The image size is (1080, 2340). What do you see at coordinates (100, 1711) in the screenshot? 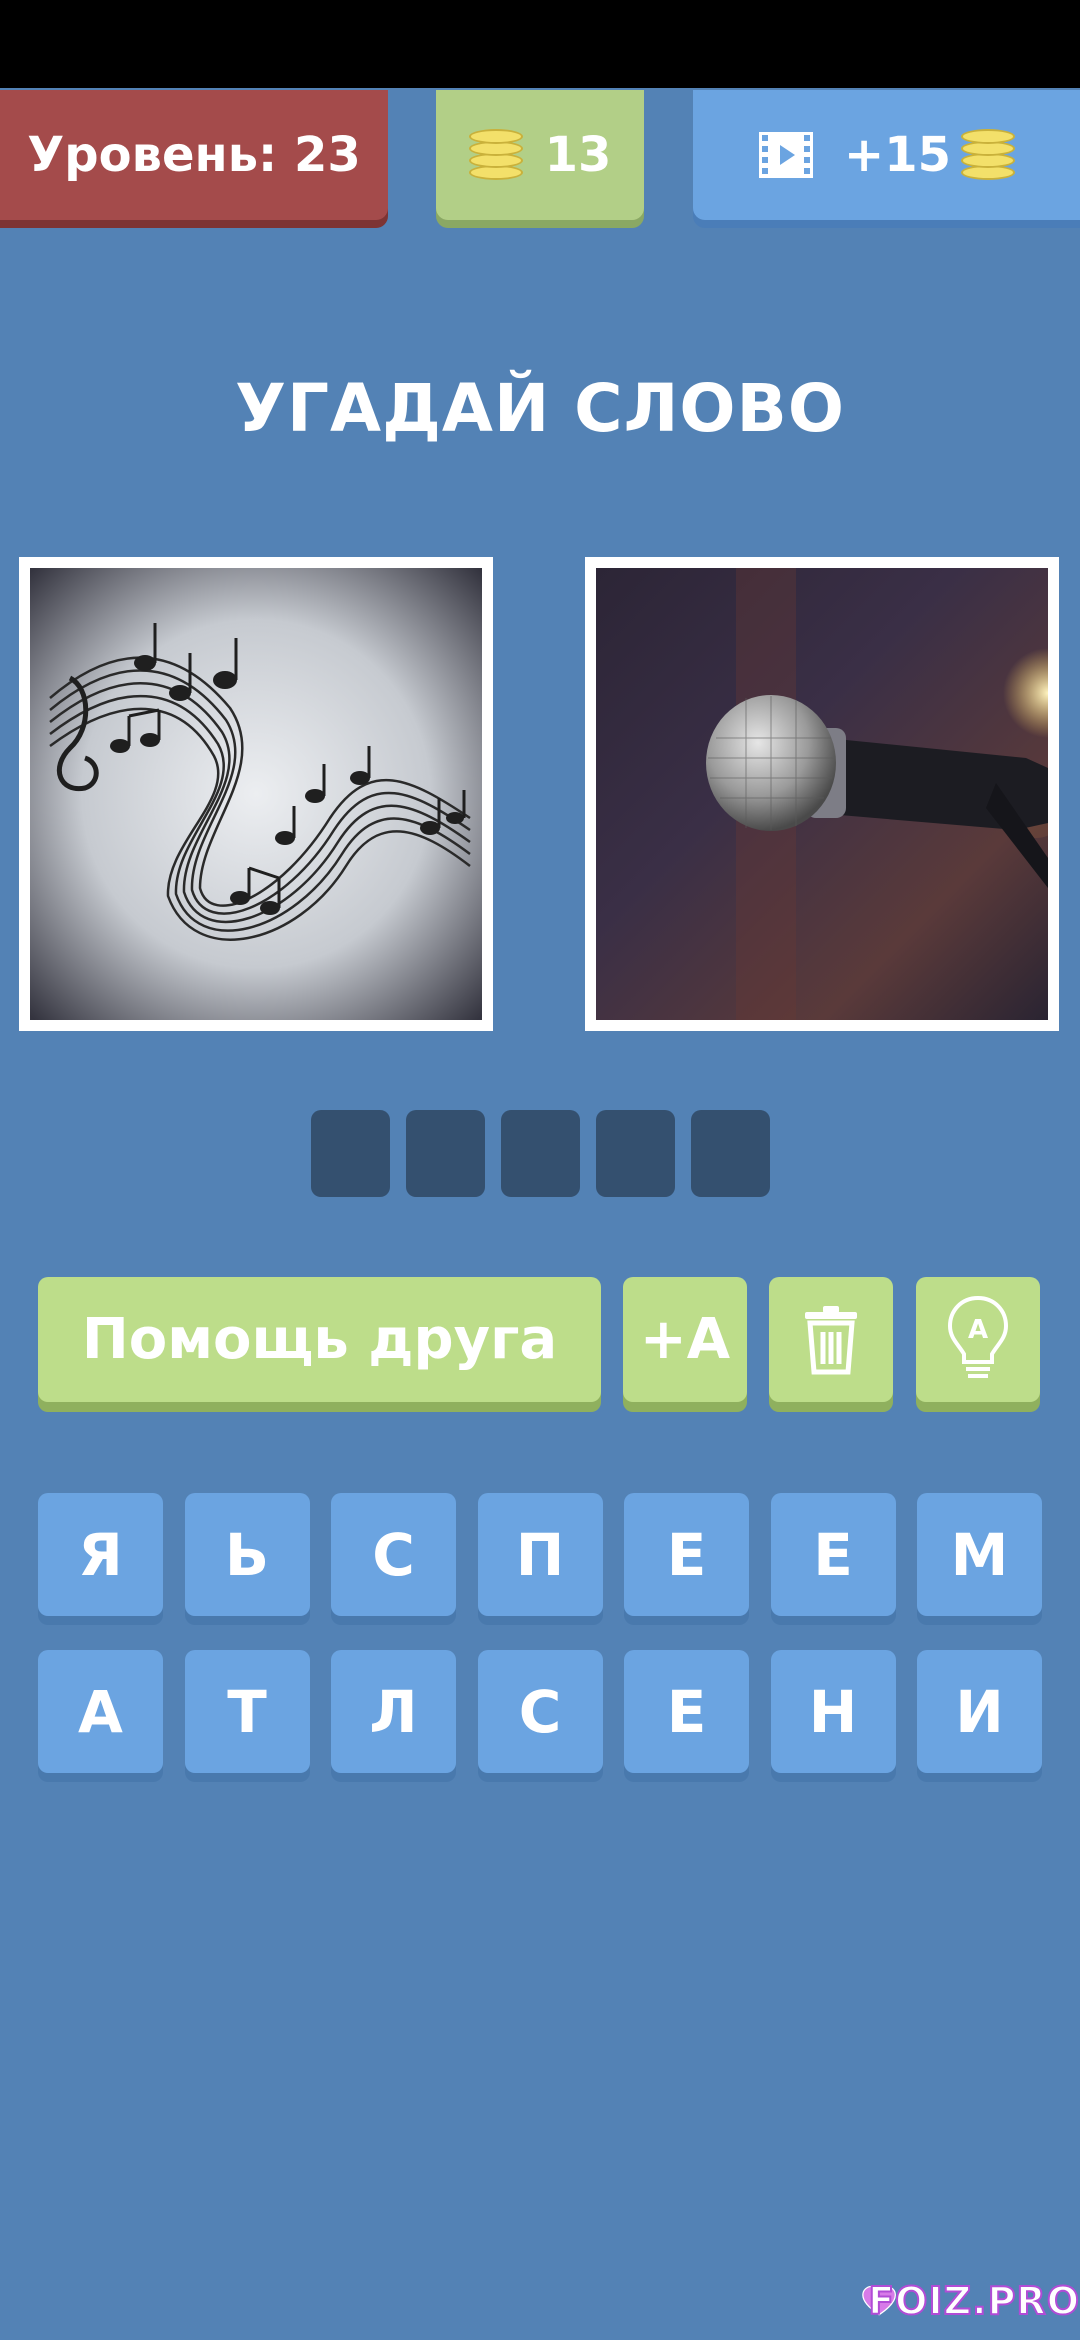
I see `letter-key: А` at bounding box center [100, 1711].